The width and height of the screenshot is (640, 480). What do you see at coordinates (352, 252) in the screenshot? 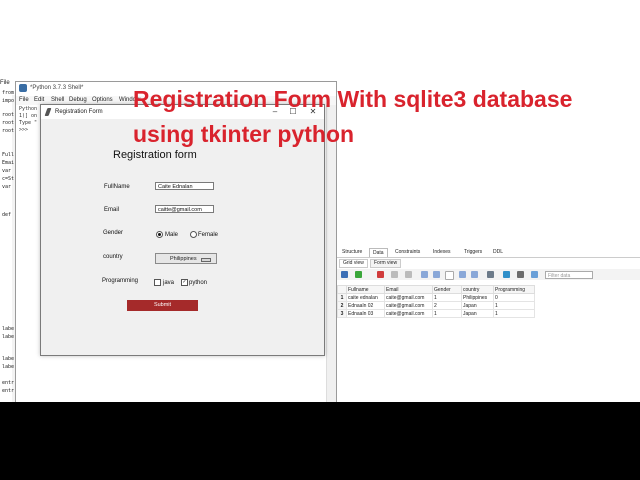
I see `tab-structure: Structure` at bounding box center [352, 252].